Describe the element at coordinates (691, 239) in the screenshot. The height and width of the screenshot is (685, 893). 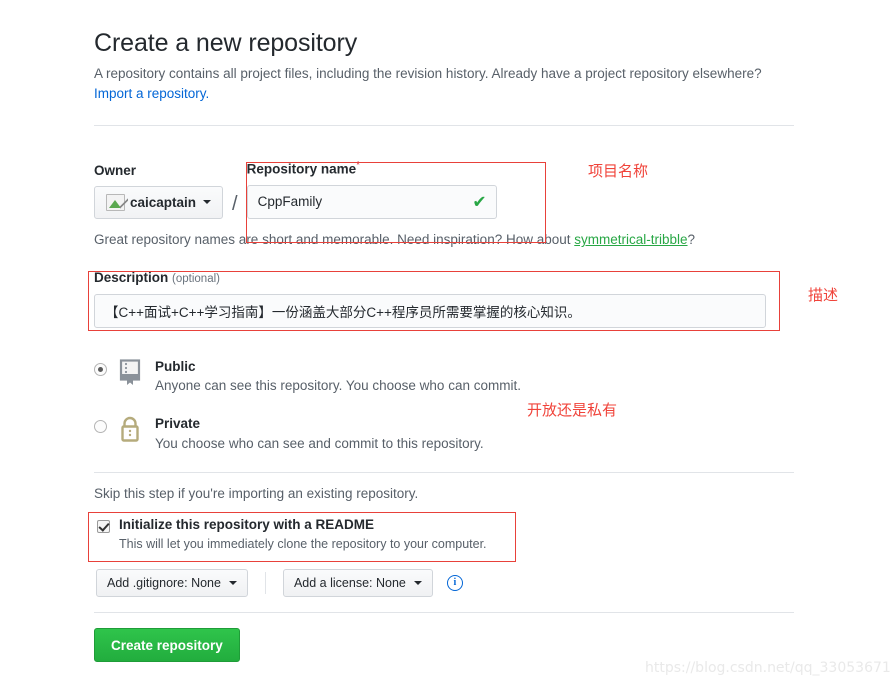
I see `hint-suffix: ?` at that location.